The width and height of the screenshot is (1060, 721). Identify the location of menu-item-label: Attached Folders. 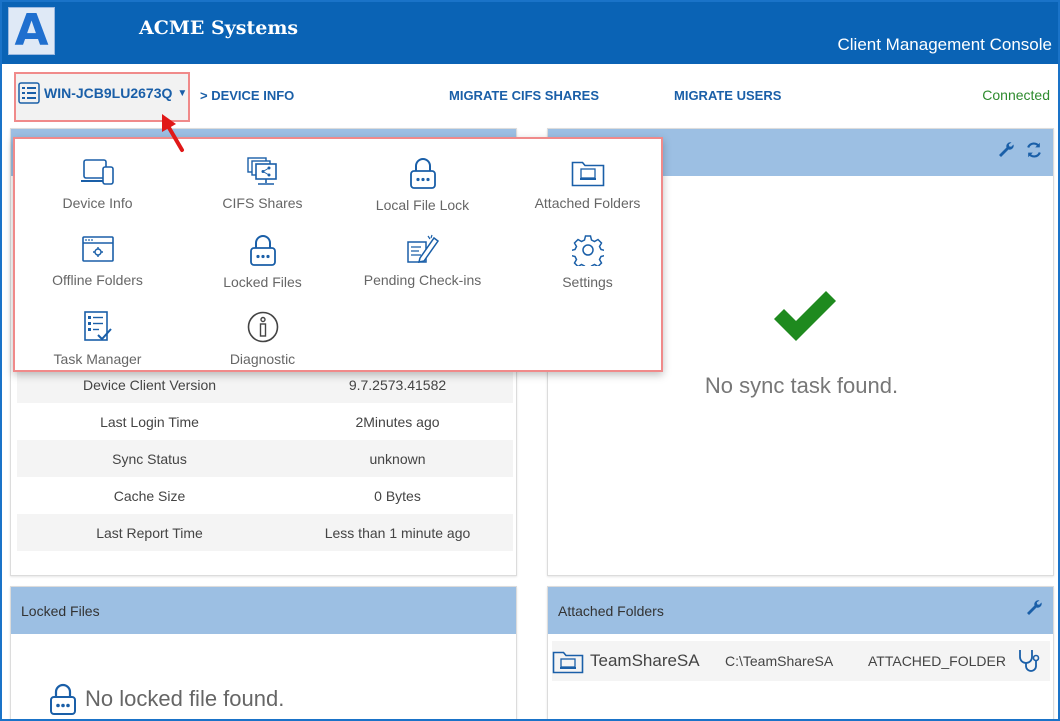
(587, 203).